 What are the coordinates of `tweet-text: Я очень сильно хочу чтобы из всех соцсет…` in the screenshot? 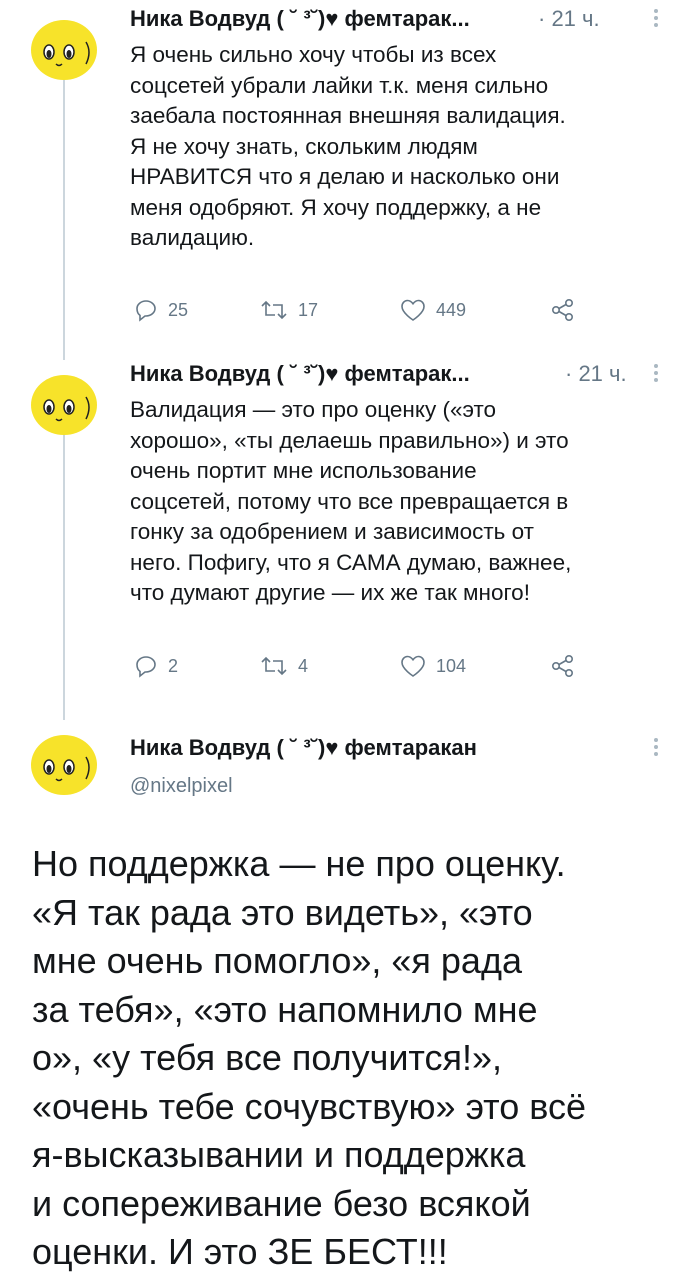 It's located at (348, 146).